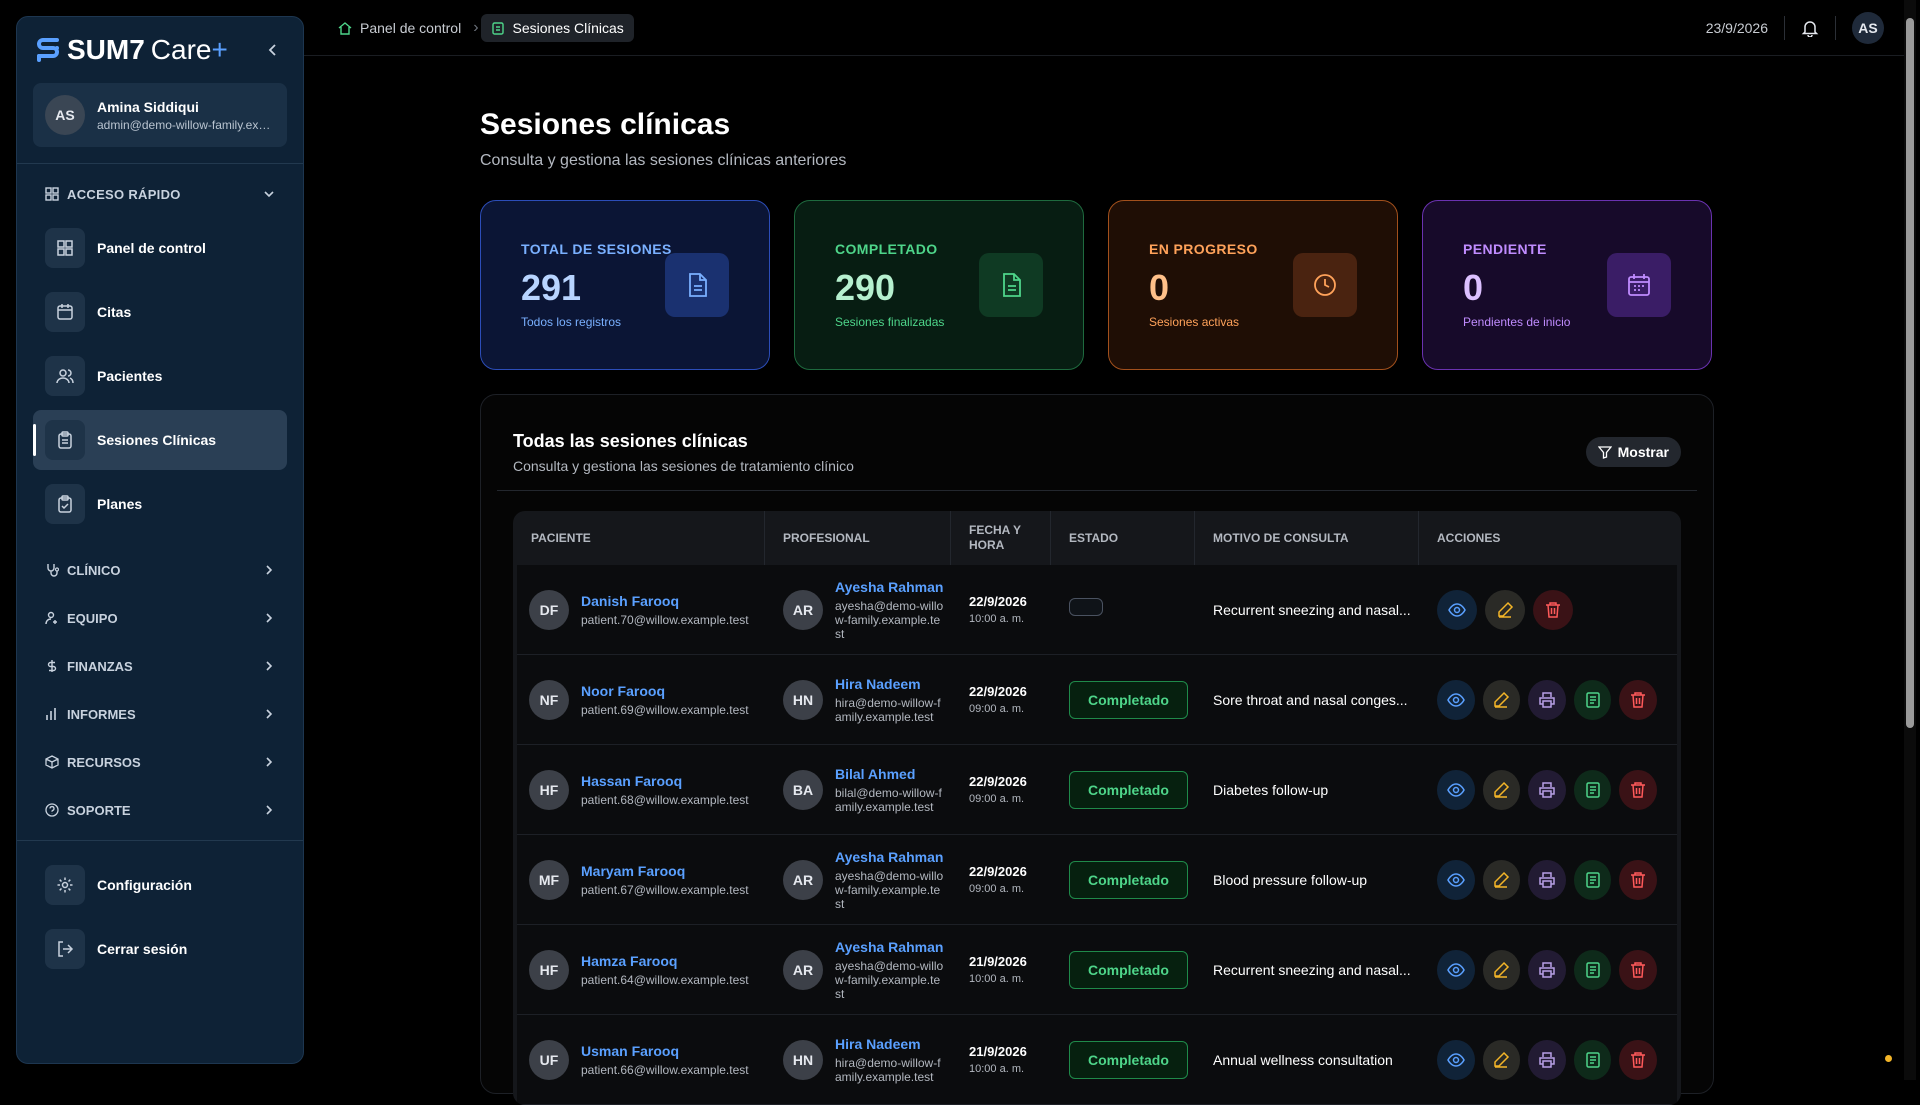 The width and height of the screenshot is (1920, 1105). What do you see at coordinates (665, 691) in the screenshot?
I see `patient-name-link: Noor Farooq` at bounding box center [665, 691].